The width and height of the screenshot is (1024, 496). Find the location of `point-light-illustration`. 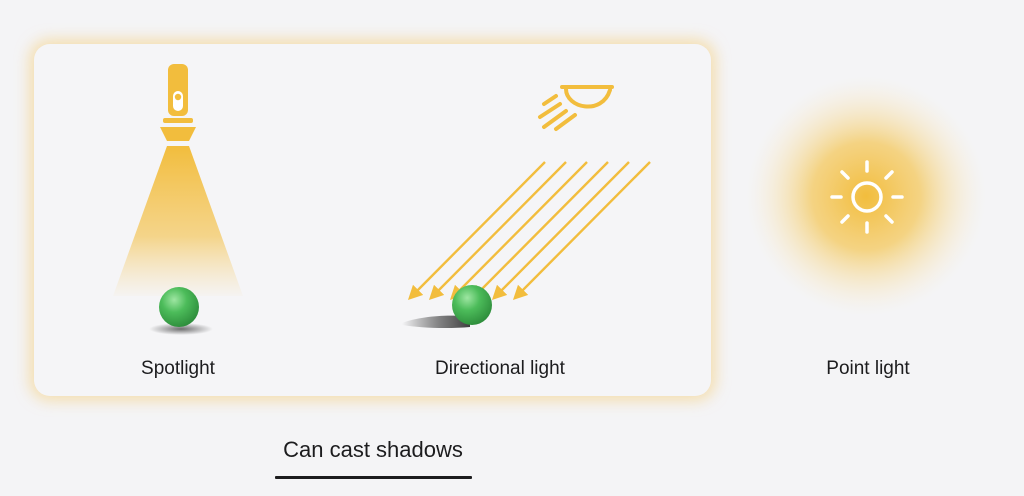

point-light-illustration is located at coordinates (866, 196).